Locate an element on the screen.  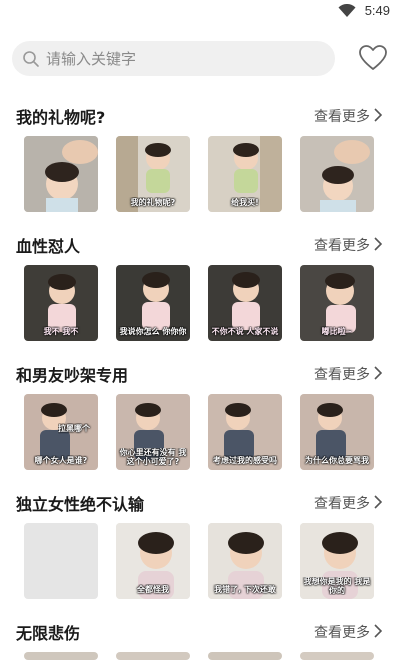
sticker-caption: 嘟比啦~ is located at coordinates (337, 331).